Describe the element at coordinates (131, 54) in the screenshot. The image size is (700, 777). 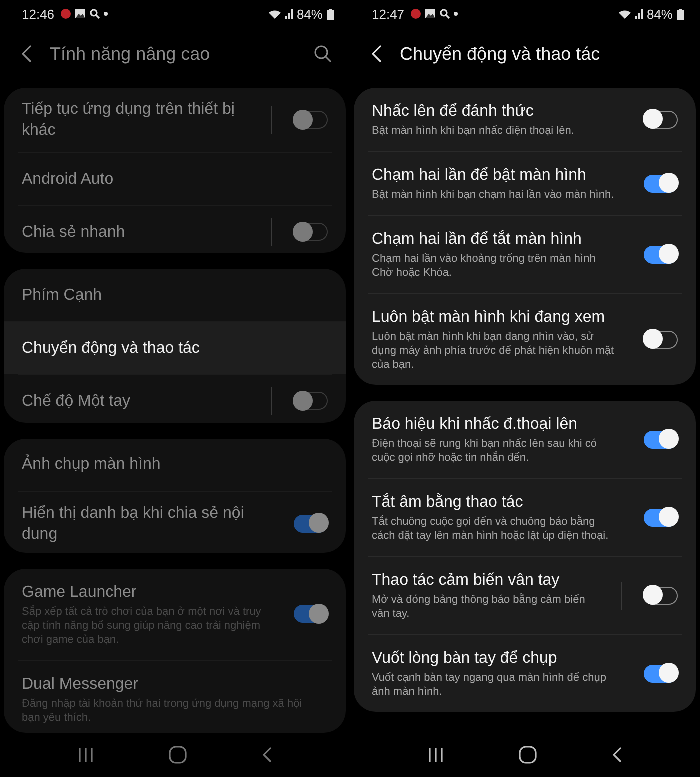
I see `screen-title: Tính năng nâng cao` at that location.